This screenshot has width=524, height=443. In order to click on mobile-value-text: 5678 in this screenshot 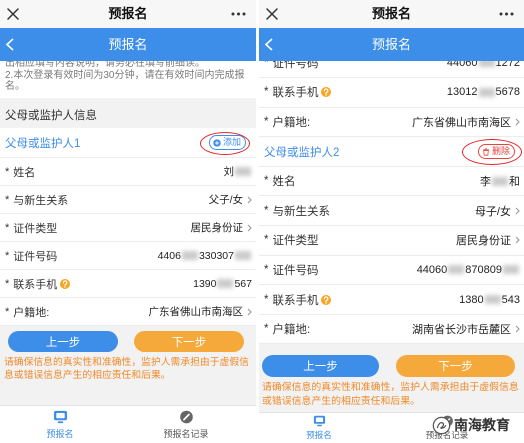, I will do `click(507, 92)`.